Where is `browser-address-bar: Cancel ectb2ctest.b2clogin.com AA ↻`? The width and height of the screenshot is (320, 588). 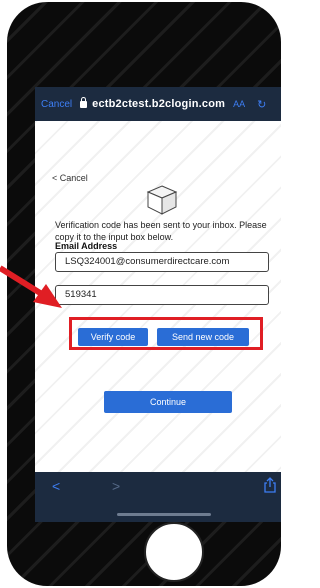 browser-address-bar: Cancel ectb2ctest.b2clogin.com AA ↻ is located at coordinates (158, 104).